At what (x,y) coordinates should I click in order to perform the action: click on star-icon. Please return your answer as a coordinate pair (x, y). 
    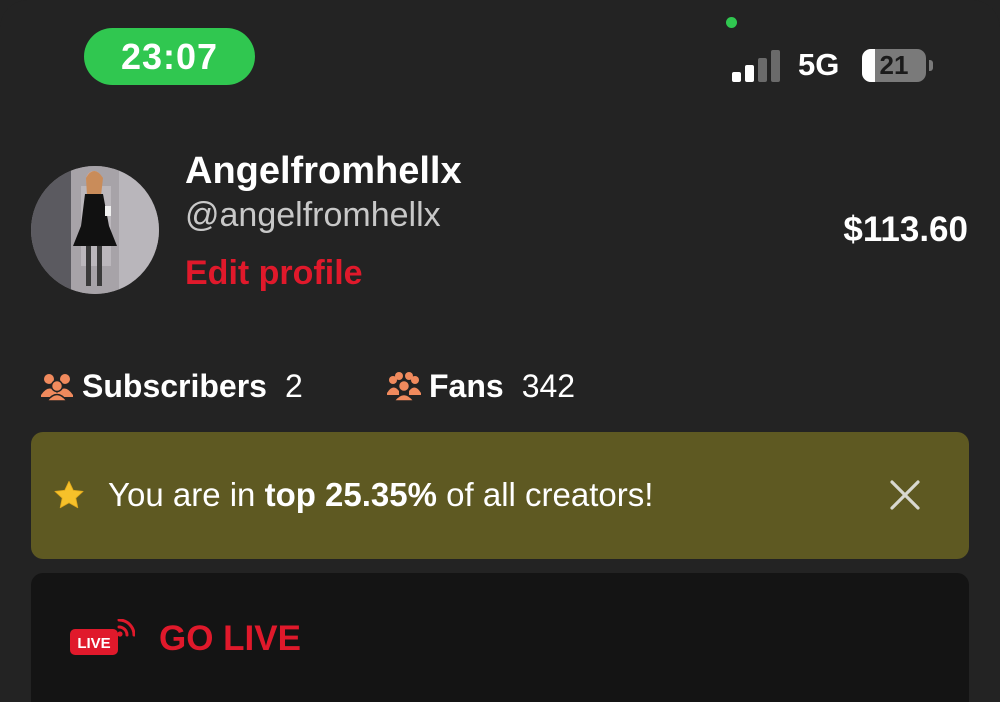
    Looking at the image, I should click on (69, 494).